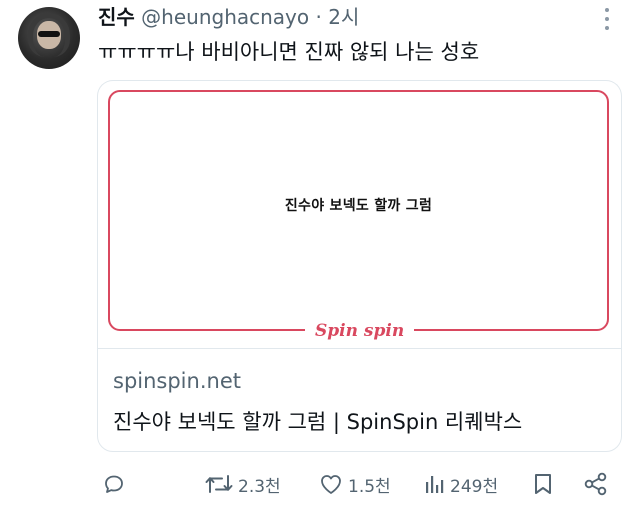 The image size is (640, 517). What do you see at coordinates (360, 331) in the screenshot?
I see `spinspin-logo: Spin spin` at bounding box center [360, 331].